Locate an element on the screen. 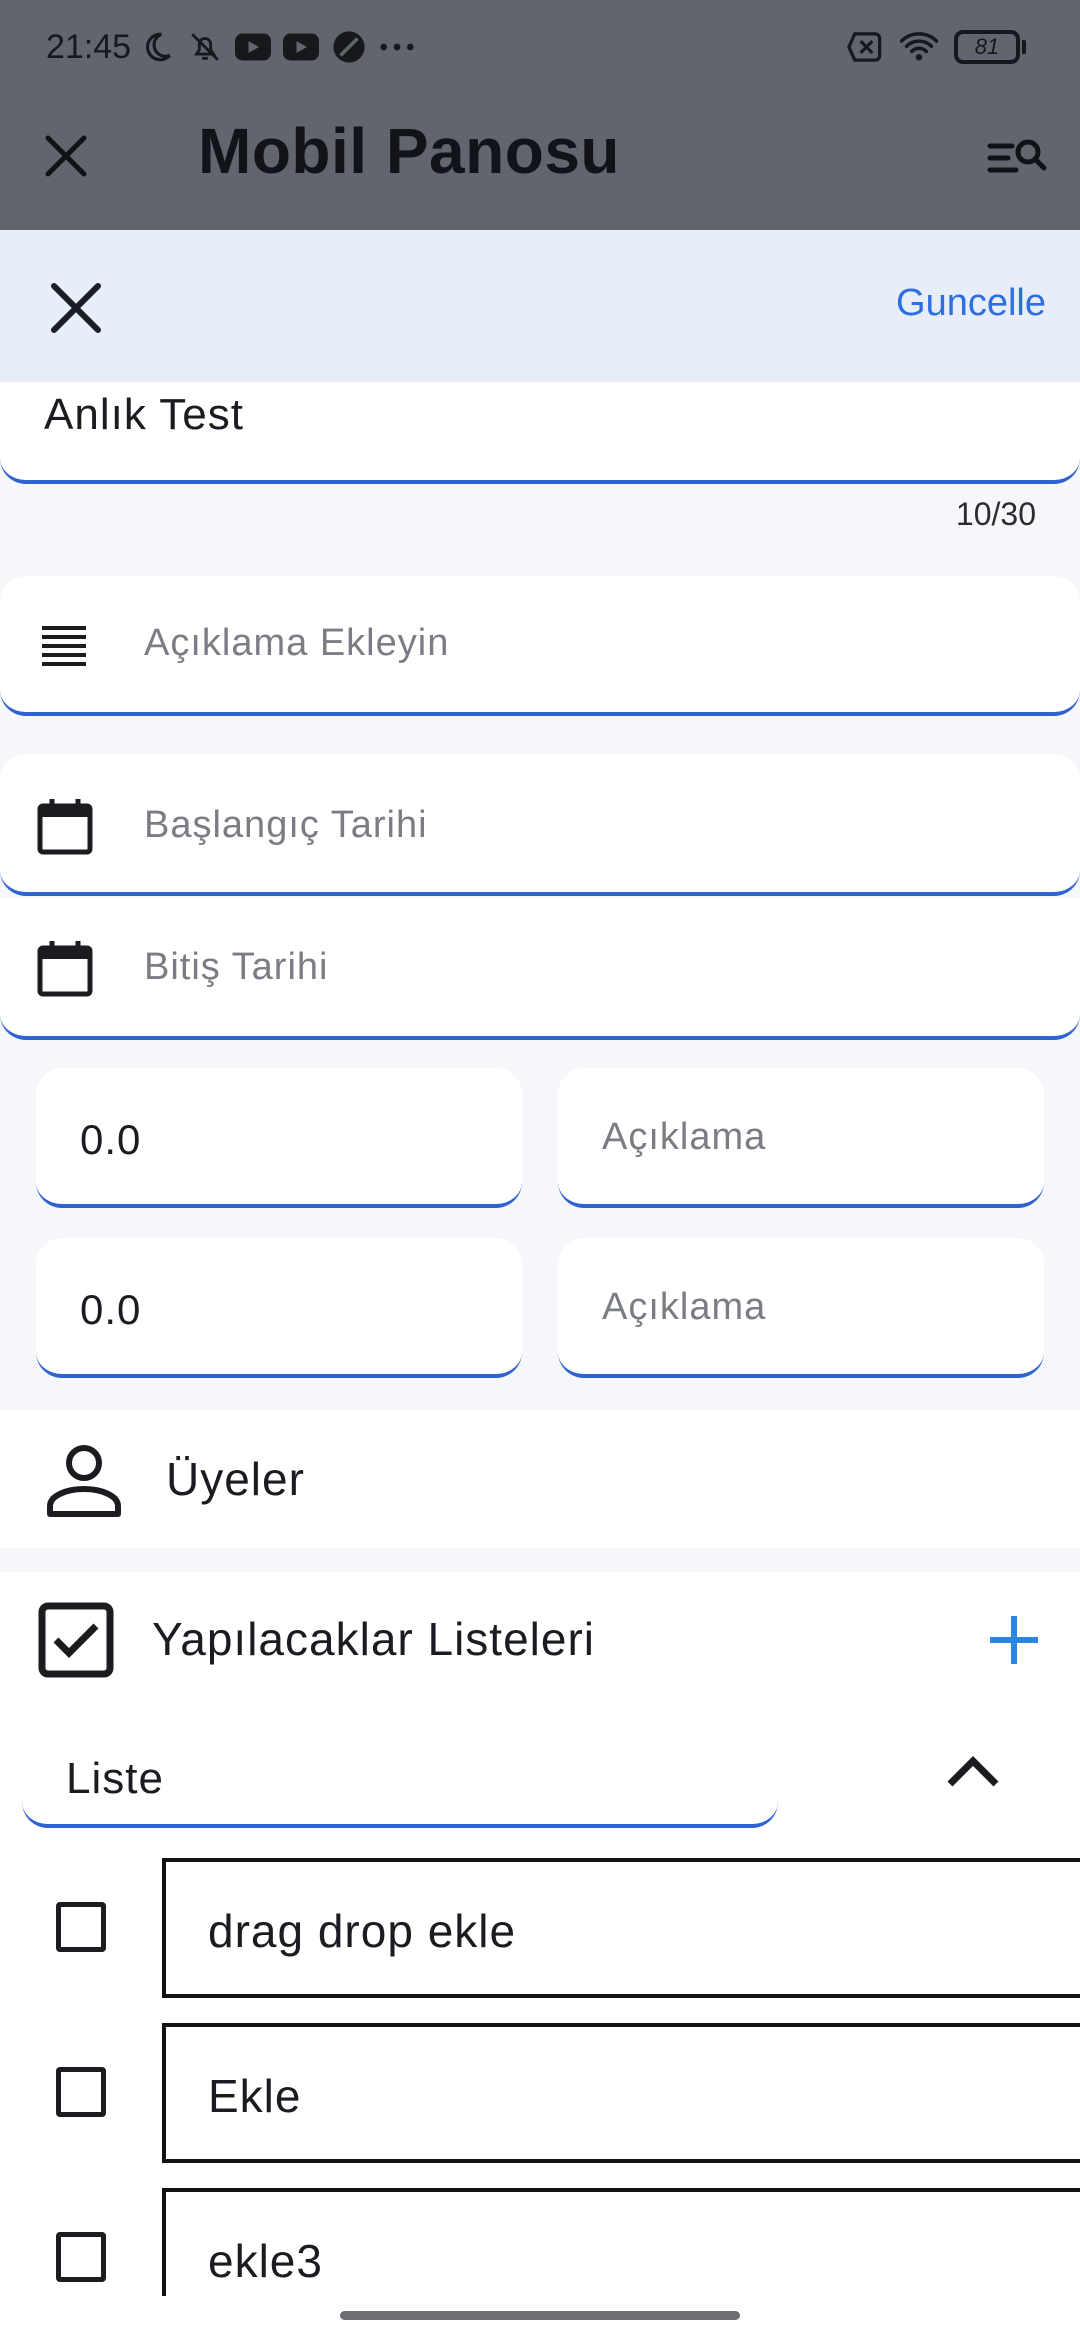  status-time: 21:45 is located at coordinates (89, 47).